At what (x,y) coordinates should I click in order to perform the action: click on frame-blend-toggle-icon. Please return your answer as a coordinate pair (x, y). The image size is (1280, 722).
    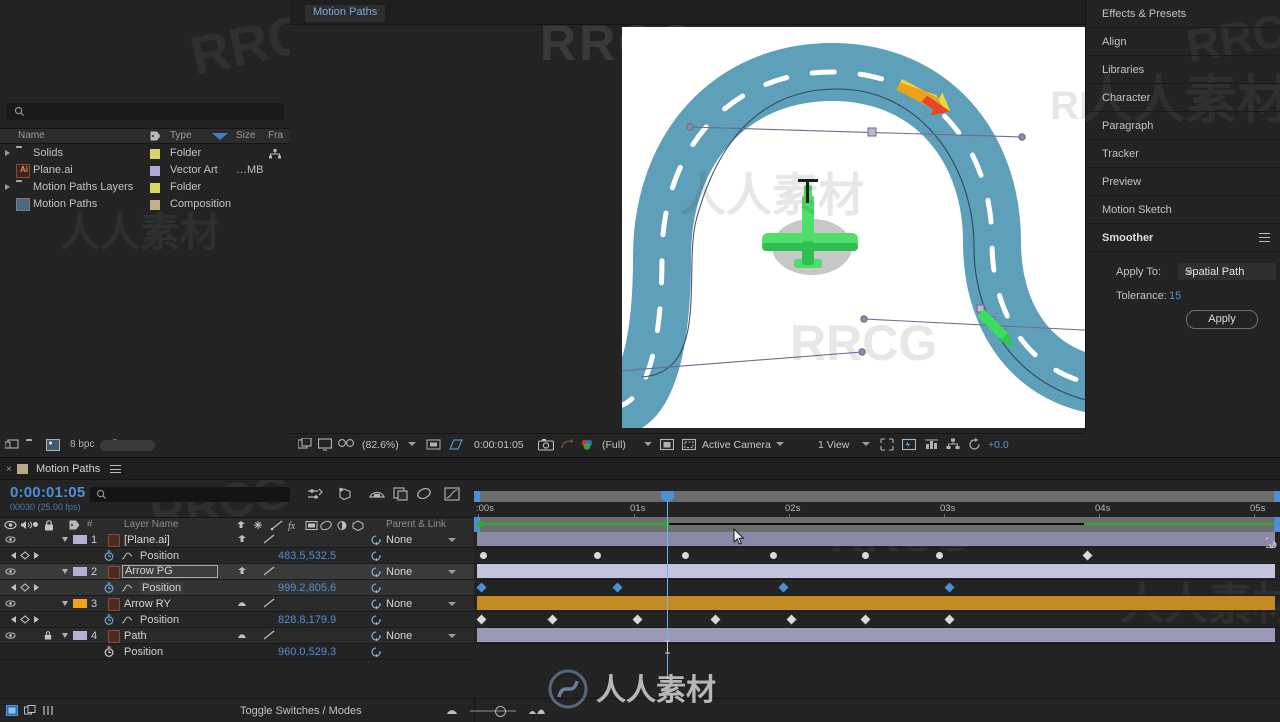
    Looking at the image, I should click on (30, 710).